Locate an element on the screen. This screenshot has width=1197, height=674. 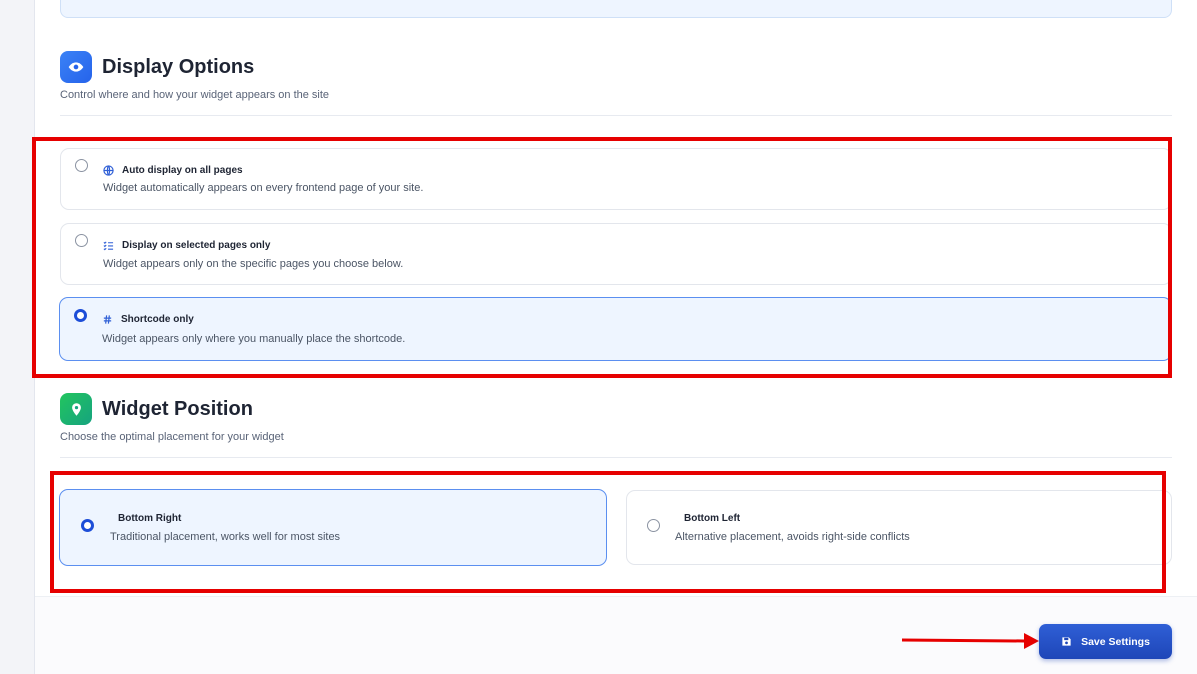
display-options-title: Display Options is located at coordinates (178, 66).